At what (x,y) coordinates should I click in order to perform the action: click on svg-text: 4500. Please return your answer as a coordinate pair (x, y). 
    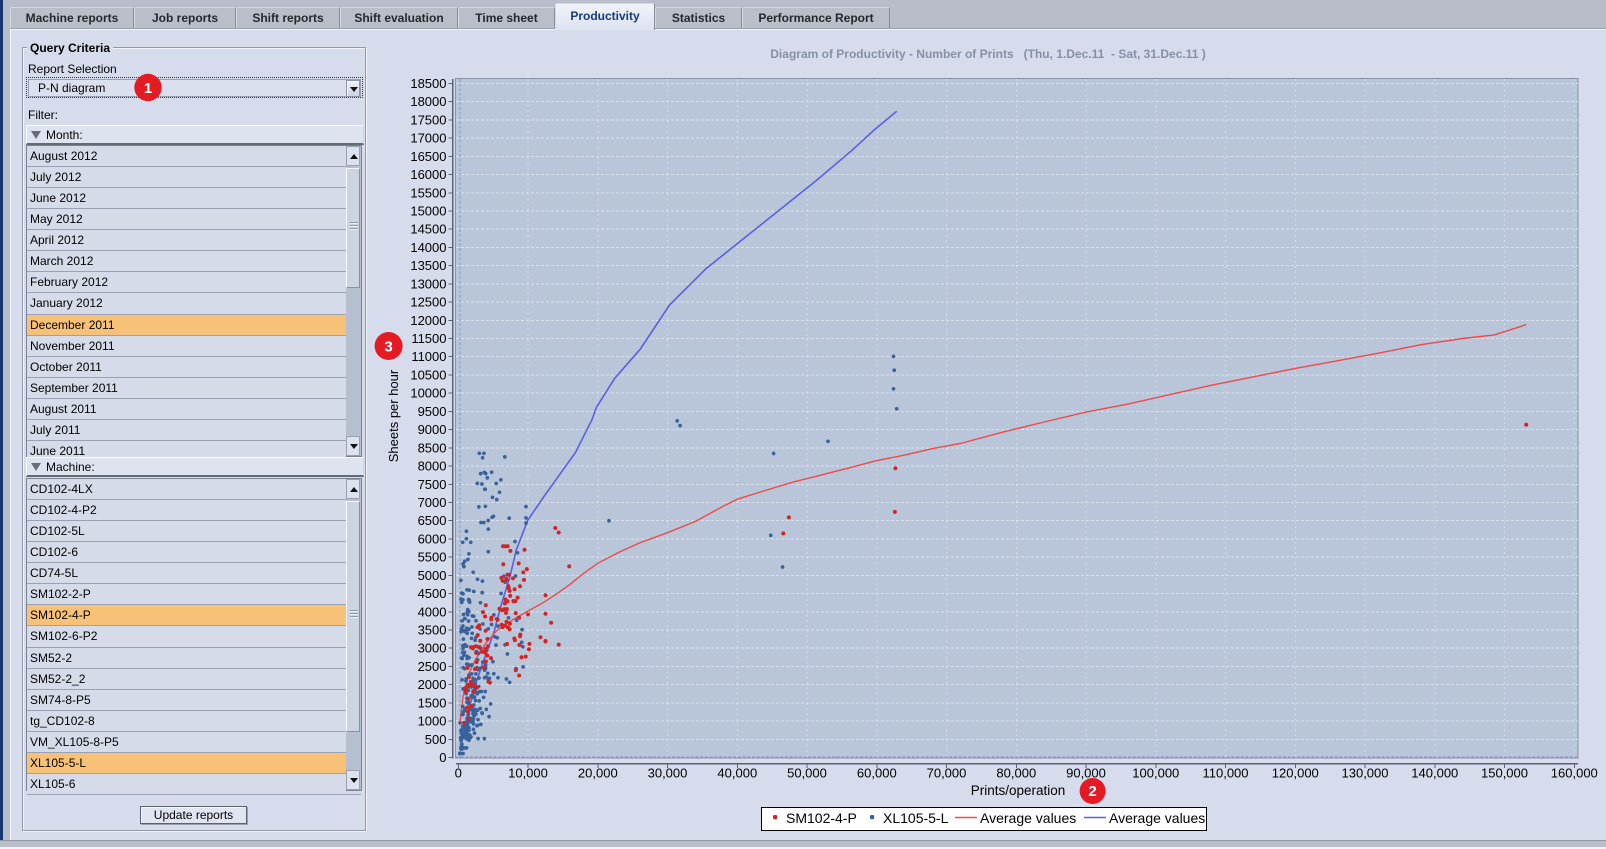
    Looking at the image, I should click on (432, 593).